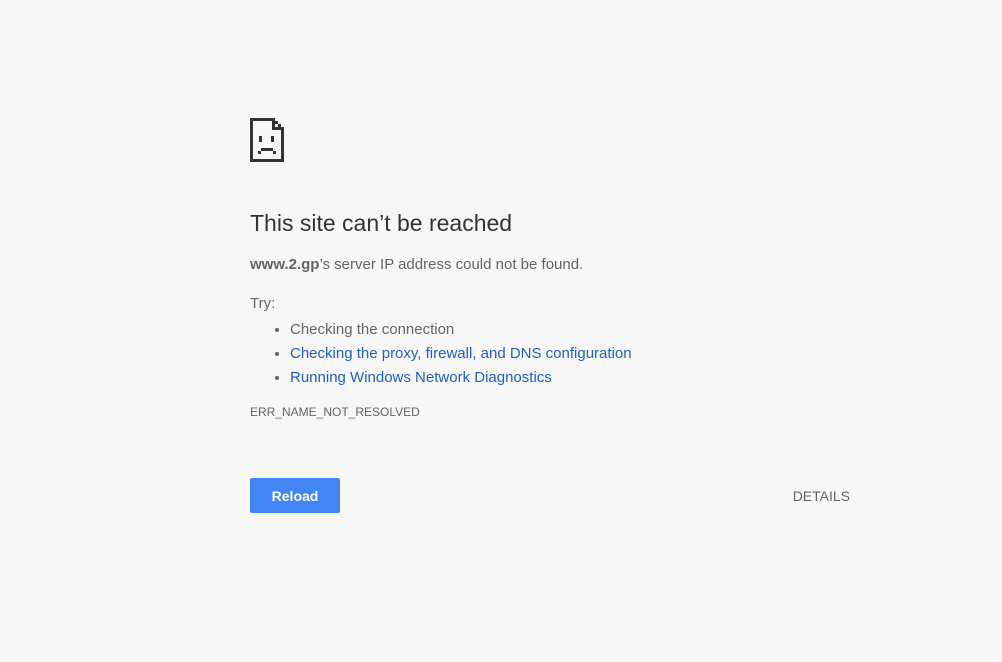 The width and height of the screenshot is (1002, 662). What do you see at coordinates (821, 495) in the screenshot?
I see `details-button: DETAILS` at bounding box center [821, 495].